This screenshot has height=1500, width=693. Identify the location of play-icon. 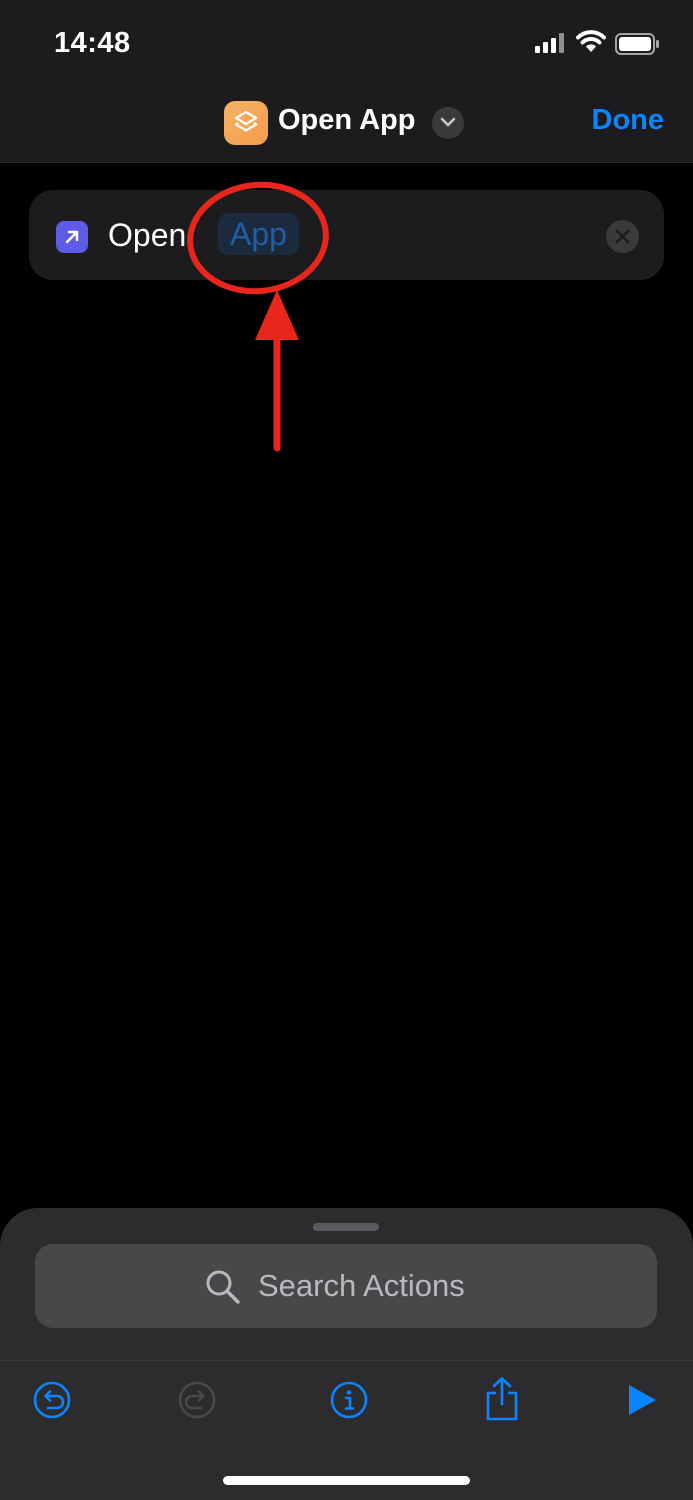
(642, 1400).